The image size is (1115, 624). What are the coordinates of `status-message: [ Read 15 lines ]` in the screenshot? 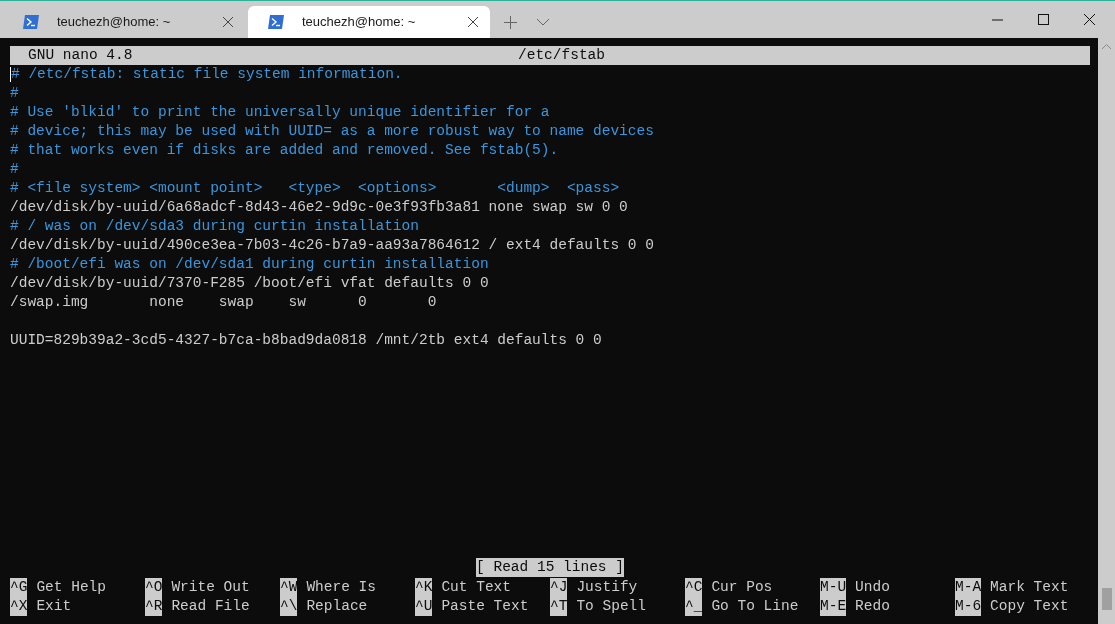 It's located at (550, 567).